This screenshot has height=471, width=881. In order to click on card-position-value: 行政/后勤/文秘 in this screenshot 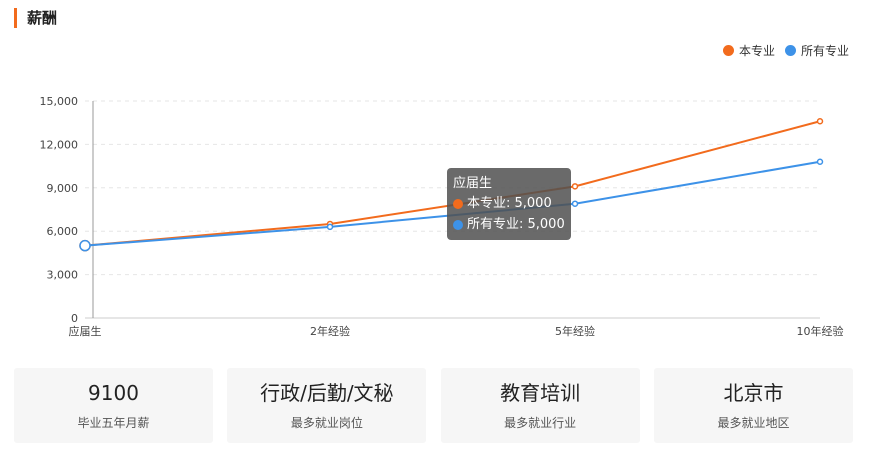, I will do `click(327, 393)`.